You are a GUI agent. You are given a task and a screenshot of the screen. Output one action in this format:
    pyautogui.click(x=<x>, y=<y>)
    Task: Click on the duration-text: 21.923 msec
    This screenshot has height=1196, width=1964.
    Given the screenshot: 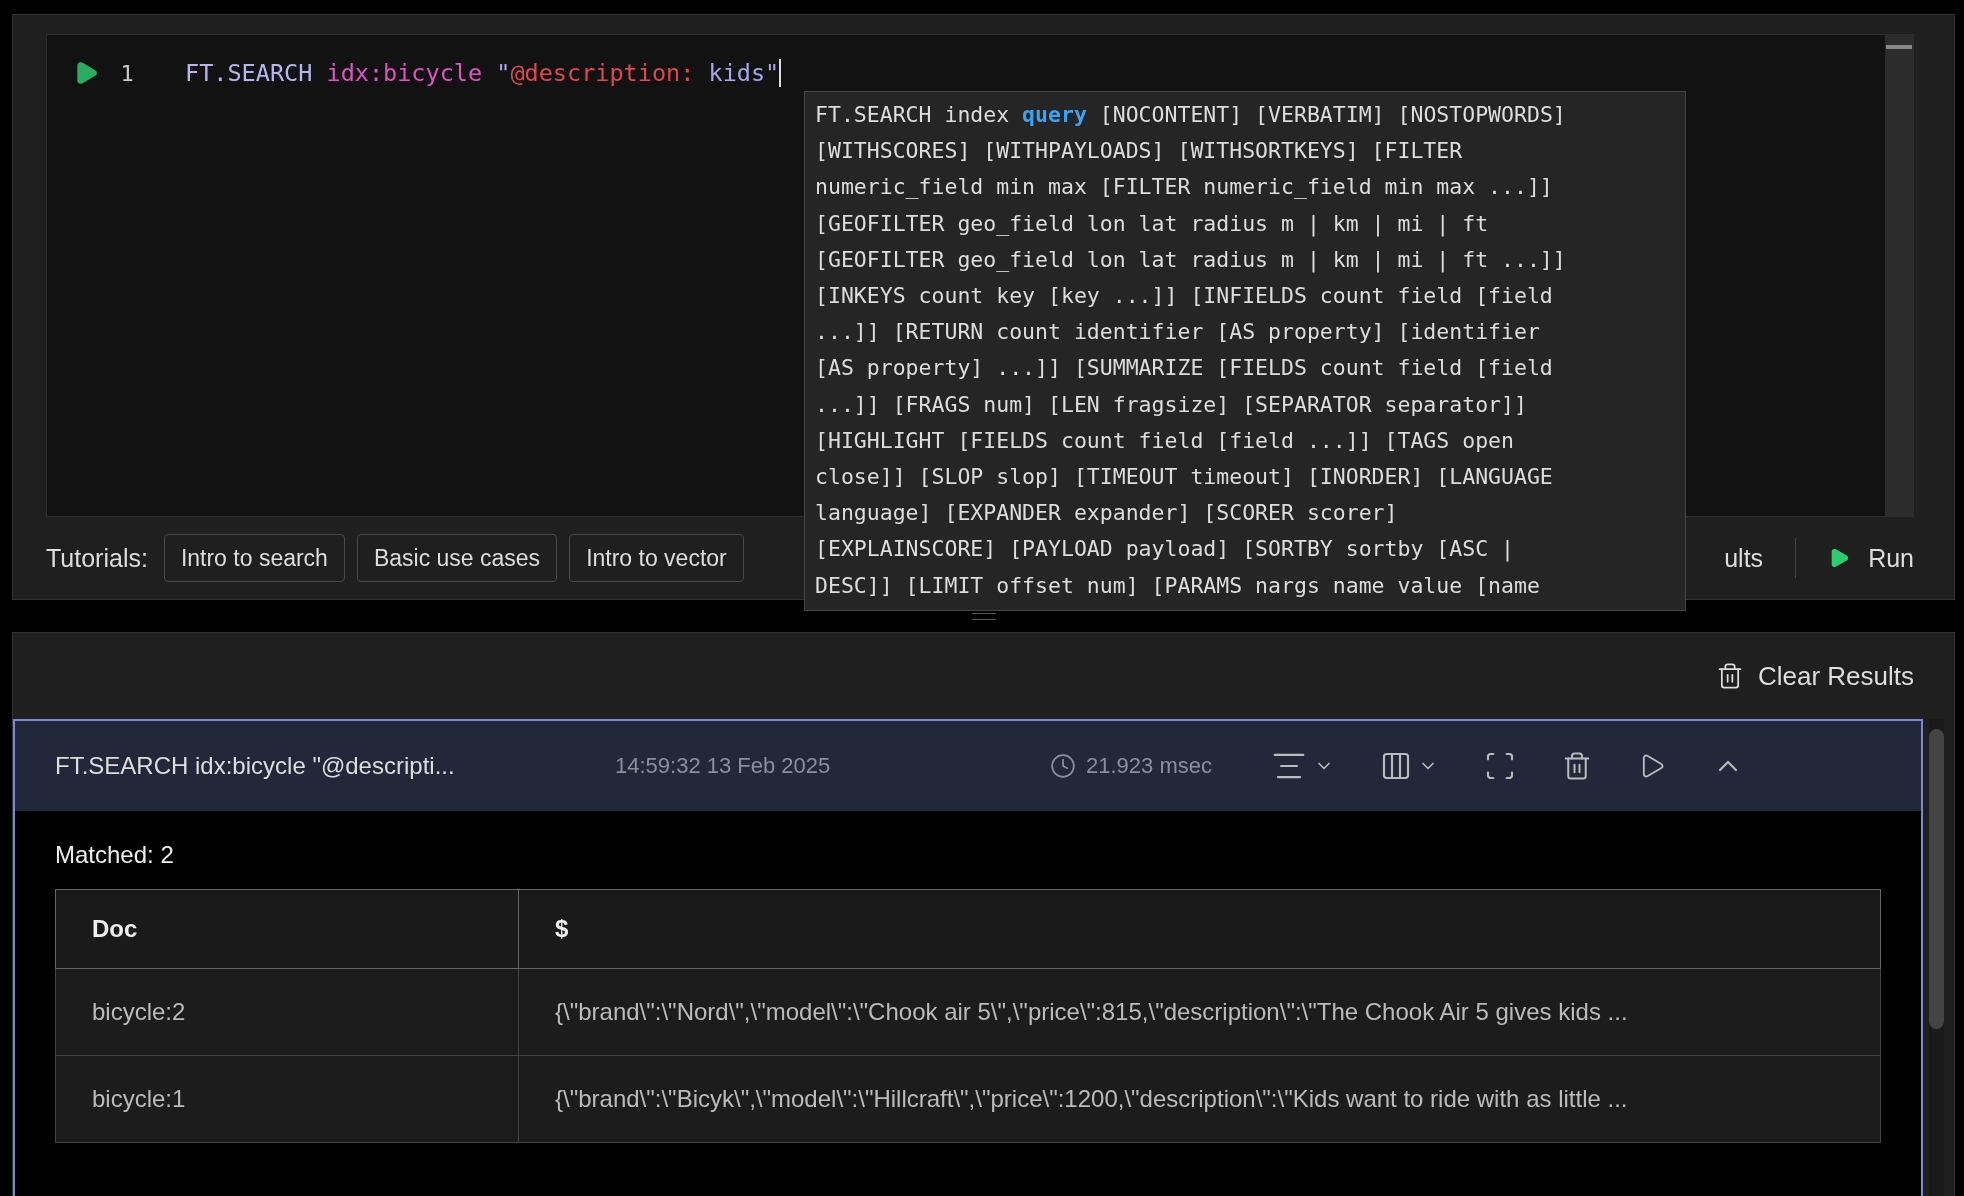 What is the action you would take?
    pyautogui.click(x=1149, y=766)
    